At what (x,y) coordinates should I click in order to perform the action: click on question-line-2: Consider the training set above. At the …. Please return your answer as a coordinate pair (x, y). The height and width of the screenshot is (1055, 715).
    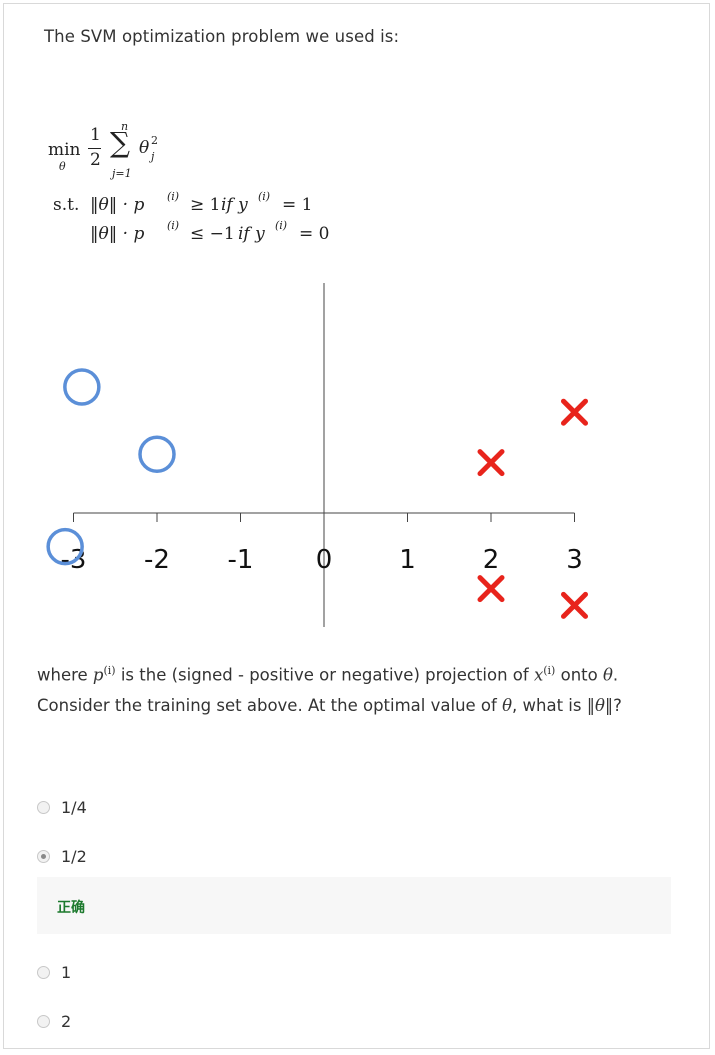
    Looking at the image, I should click on (357, 706).